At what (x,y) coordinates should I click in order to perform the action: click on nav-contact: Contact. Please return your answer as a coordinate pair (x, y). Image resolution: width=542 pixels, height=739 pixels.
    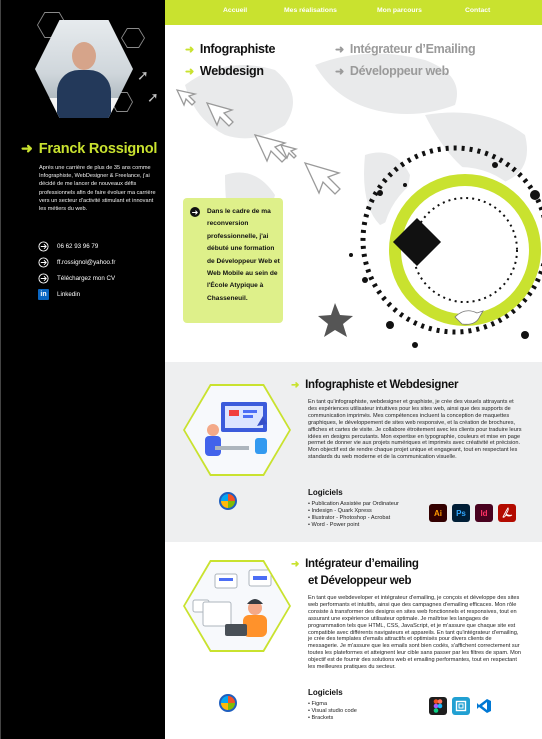
    Looking at the image, I should click on (477, 10).